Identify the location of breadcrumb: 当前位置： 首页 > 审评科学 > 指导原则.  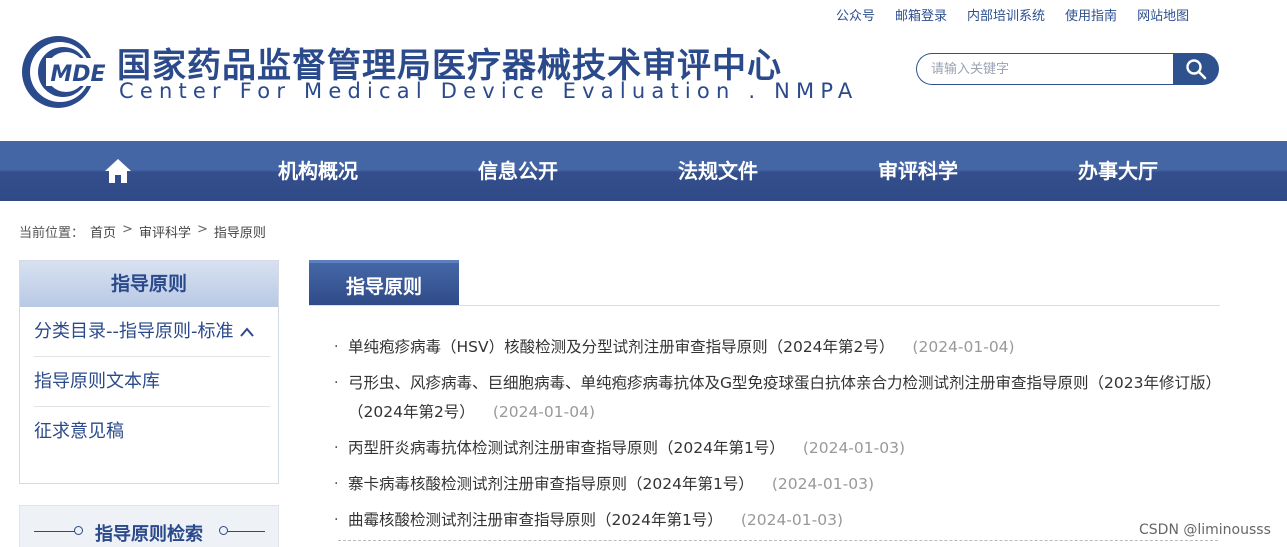
(142, 231).